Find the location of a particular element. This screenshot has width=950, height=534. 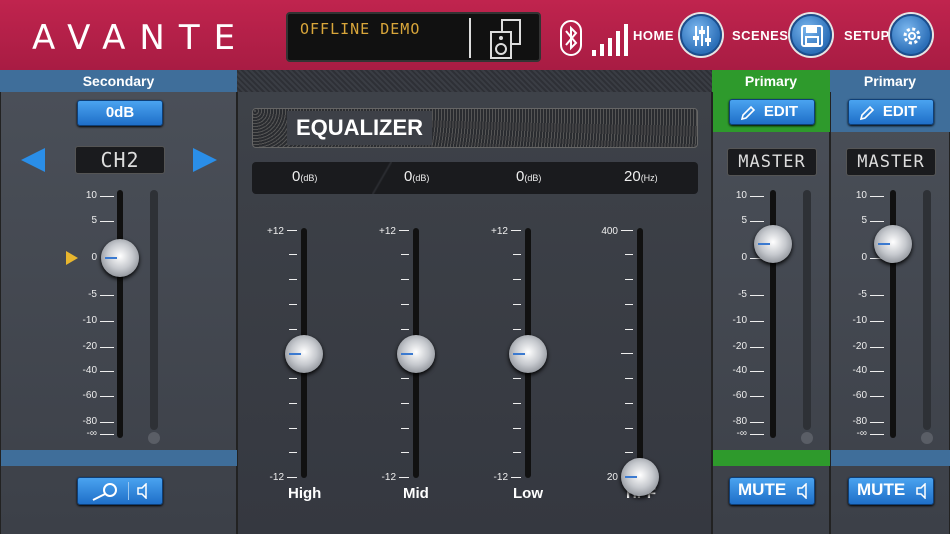

microphone-icon is located at coordinates (104, 492).